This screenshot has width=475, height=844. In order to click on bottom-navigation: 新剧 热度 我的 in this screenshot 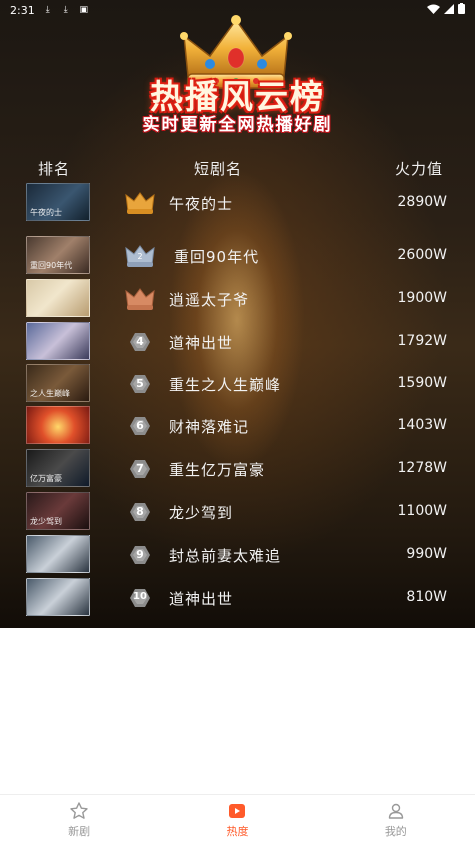, I will do `click(237, 819)`.